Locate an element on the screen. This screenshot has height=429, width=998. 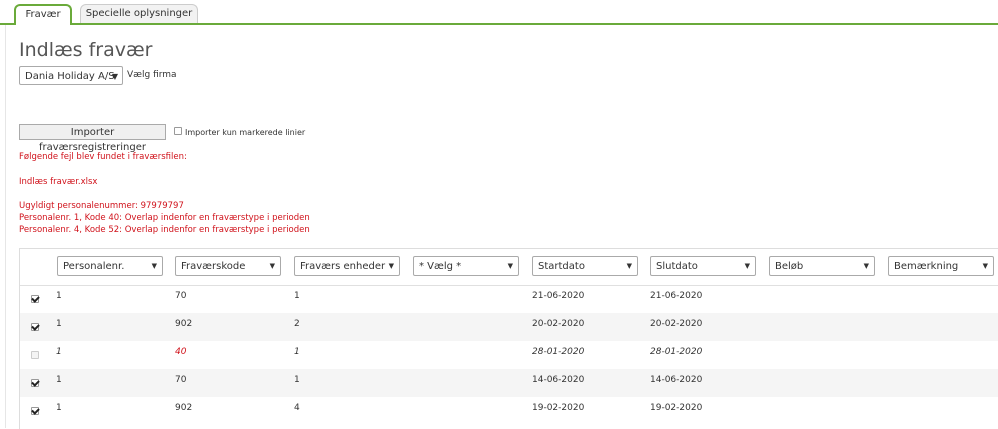
table-row: 1 902 2 20-02-2020 20-02-2020 is located at coordinates (509, 327).